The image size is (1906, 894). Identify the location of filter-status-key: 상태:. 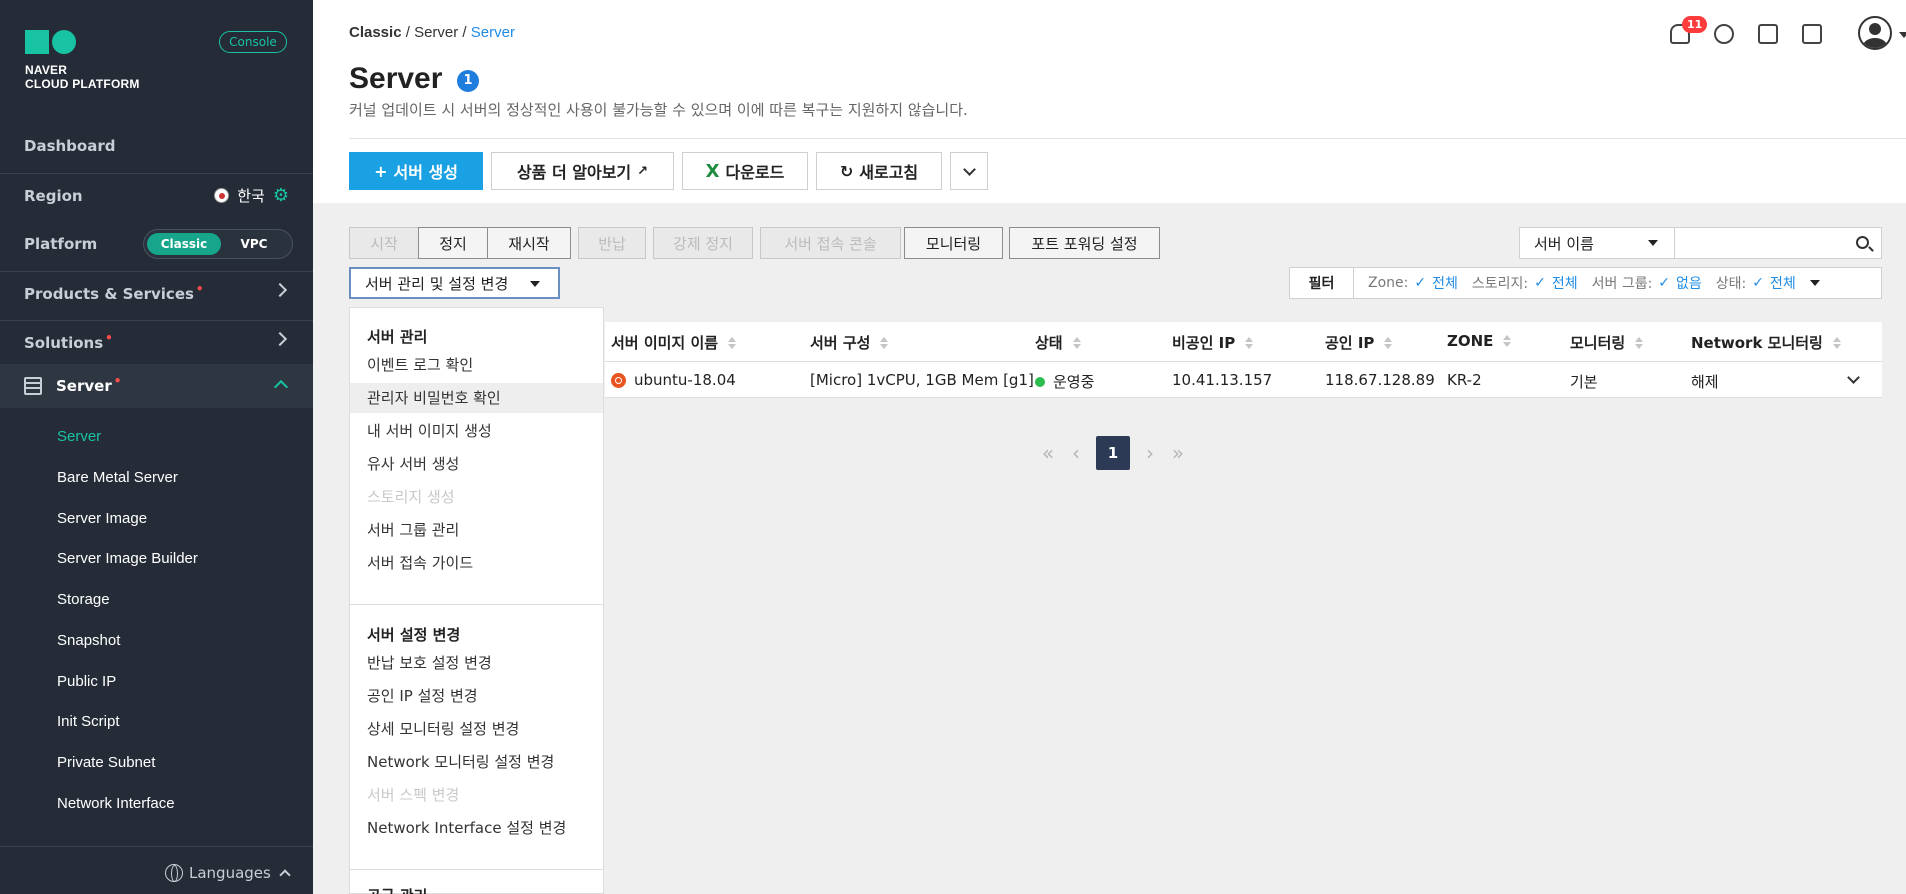
(1731, 284).